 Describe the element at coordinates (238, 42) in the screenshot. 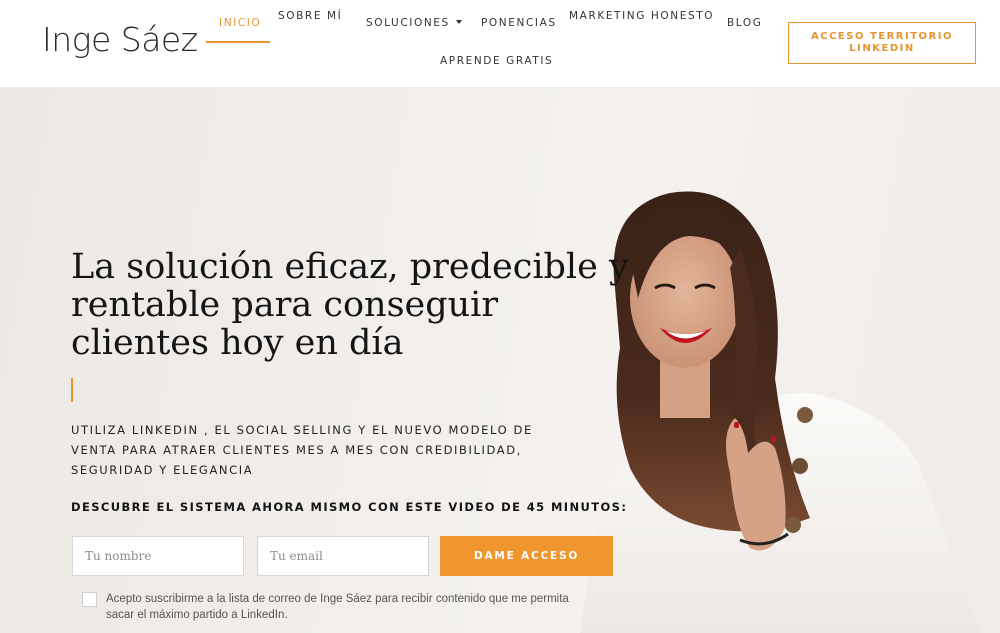

I see `nav-active-indicator` at that location.